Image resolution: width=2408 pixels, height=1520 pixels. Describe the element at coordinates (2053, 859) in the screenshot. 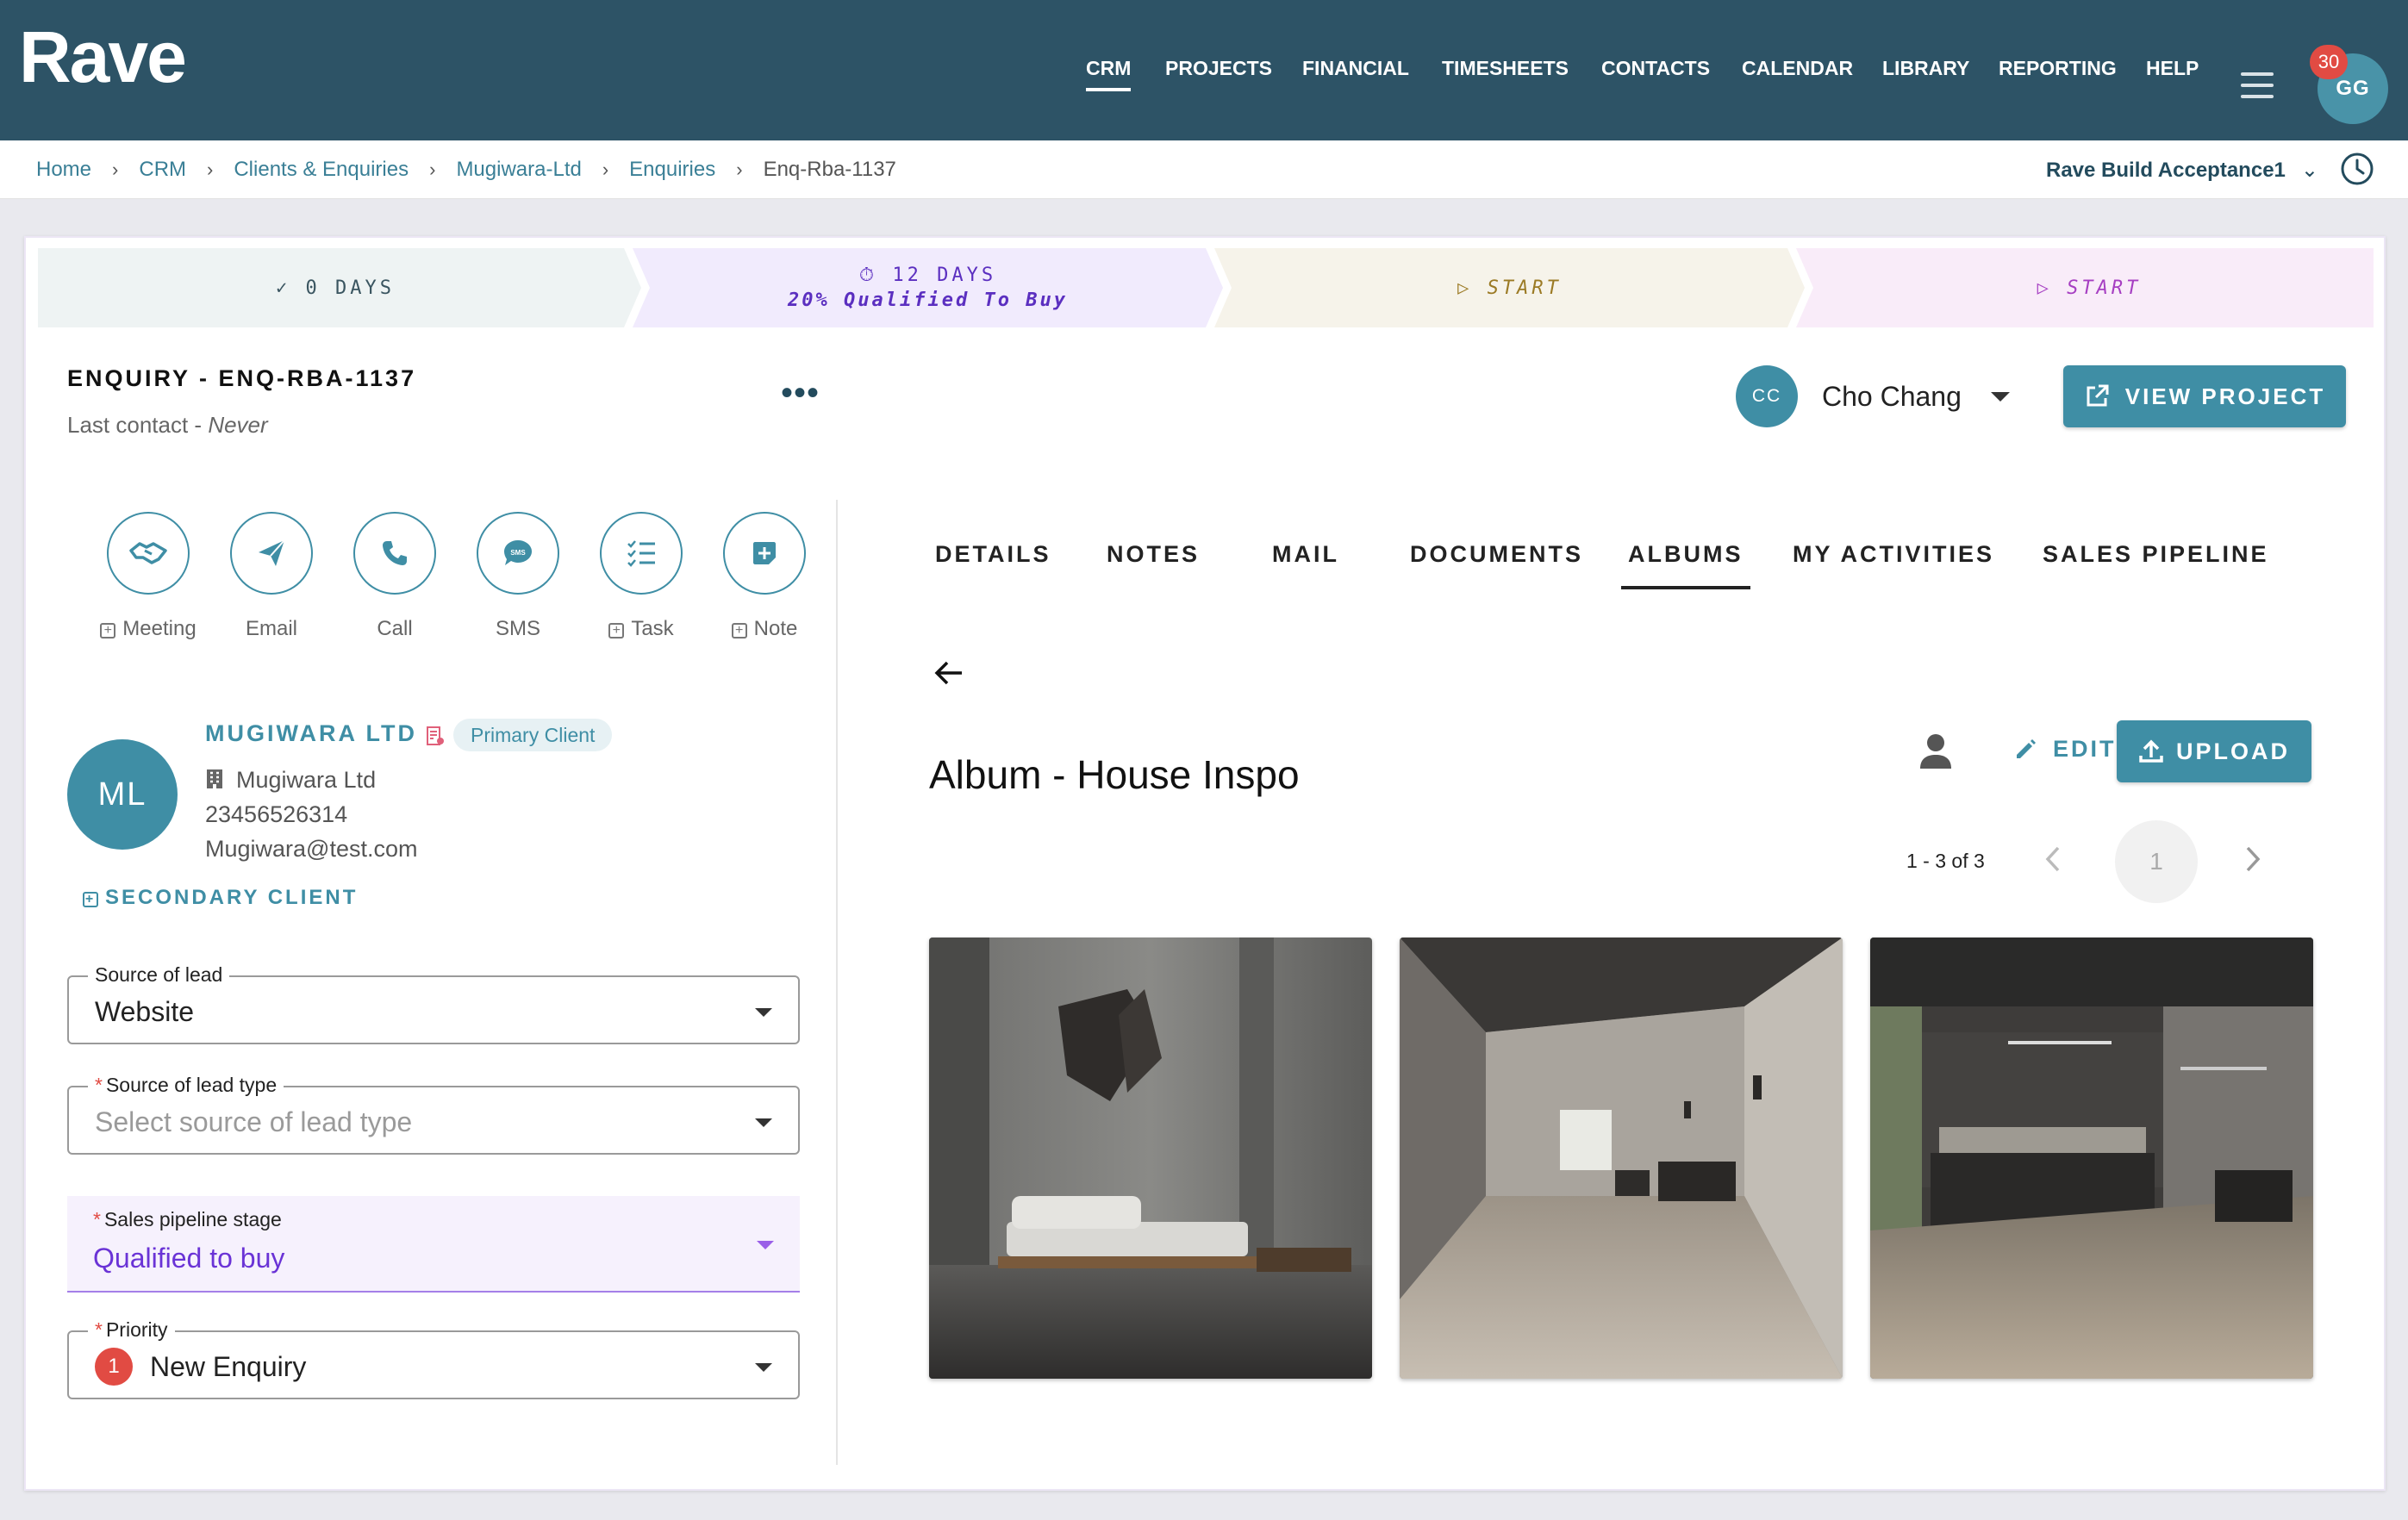

I see `chevron-left-icon` at that location.